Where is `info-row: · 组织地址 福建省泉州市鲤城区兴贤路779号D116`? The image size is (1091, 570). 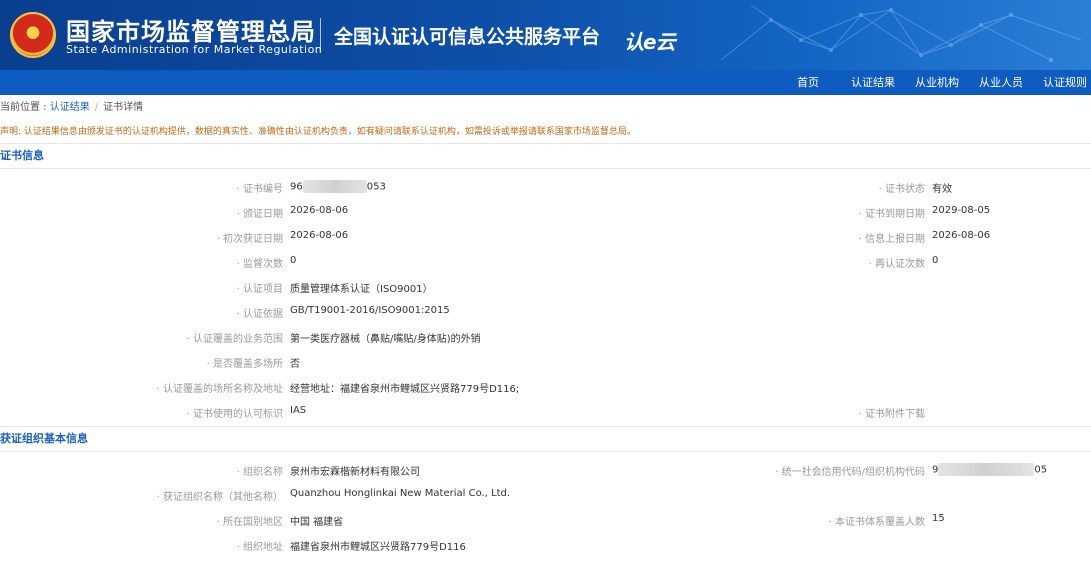 info-row: · 组织地址 福建省泉州市鲤城区兴贤路779号D116 is located at coordinates (545, 546).